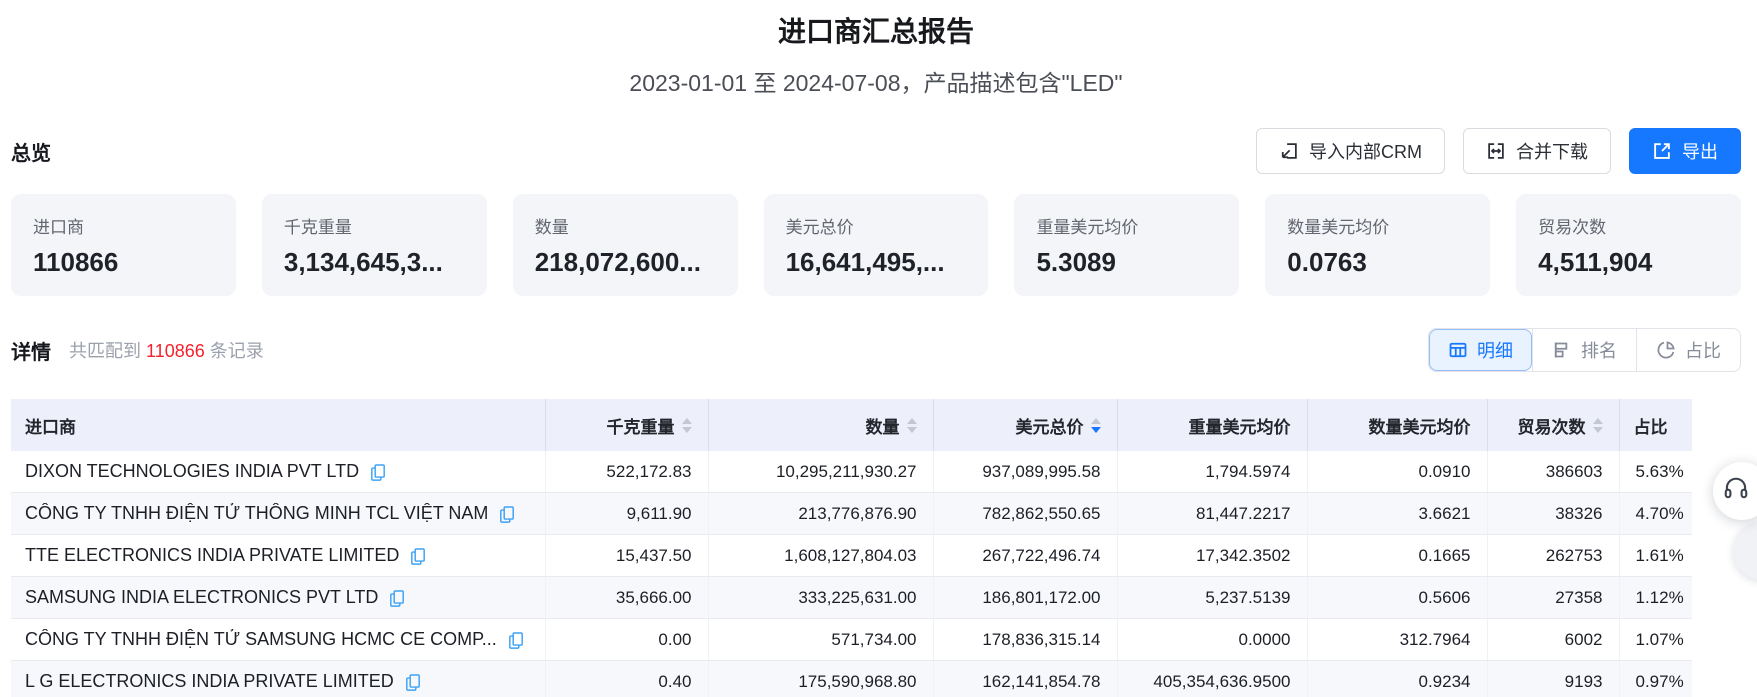 Image resolution: width=1757 pixels, height=697 pixels. Describe the element at coordinates (1662, 151) in the screenshot. I see `export-icon` at that location.